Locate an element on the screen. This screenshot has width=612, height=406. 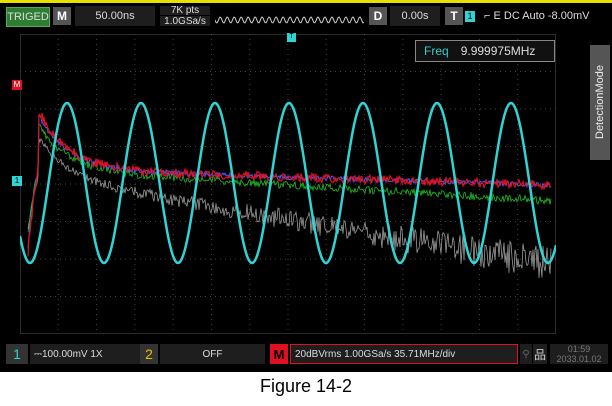
figure-caption: Figure 14-2 is located at coordinates (306, 386).